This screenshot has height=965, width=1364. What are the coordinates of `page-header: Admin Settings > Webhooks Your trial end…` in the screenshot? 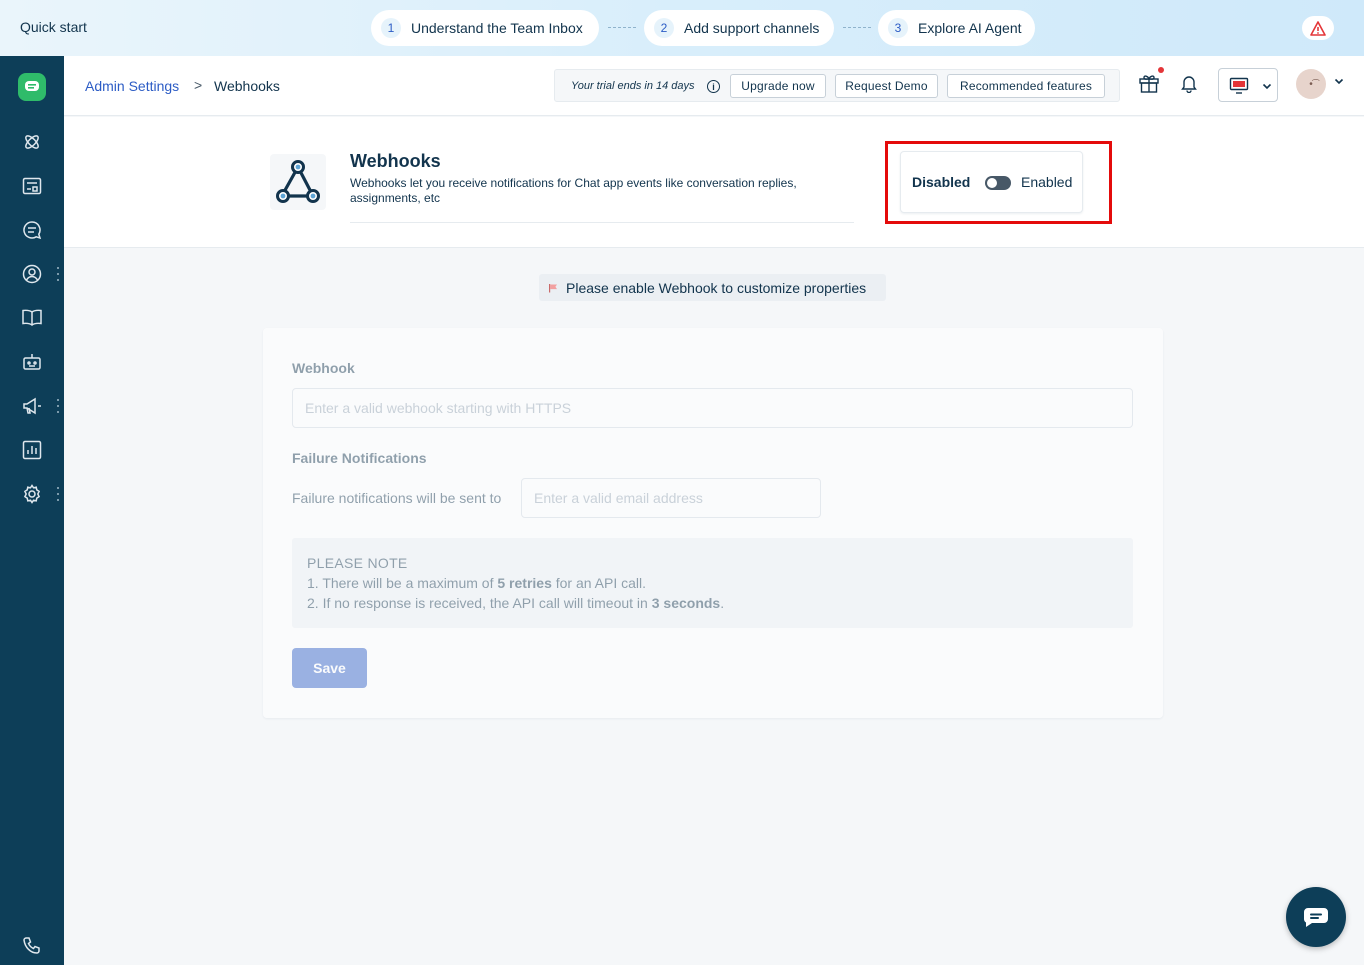 It's located at (714, 86).